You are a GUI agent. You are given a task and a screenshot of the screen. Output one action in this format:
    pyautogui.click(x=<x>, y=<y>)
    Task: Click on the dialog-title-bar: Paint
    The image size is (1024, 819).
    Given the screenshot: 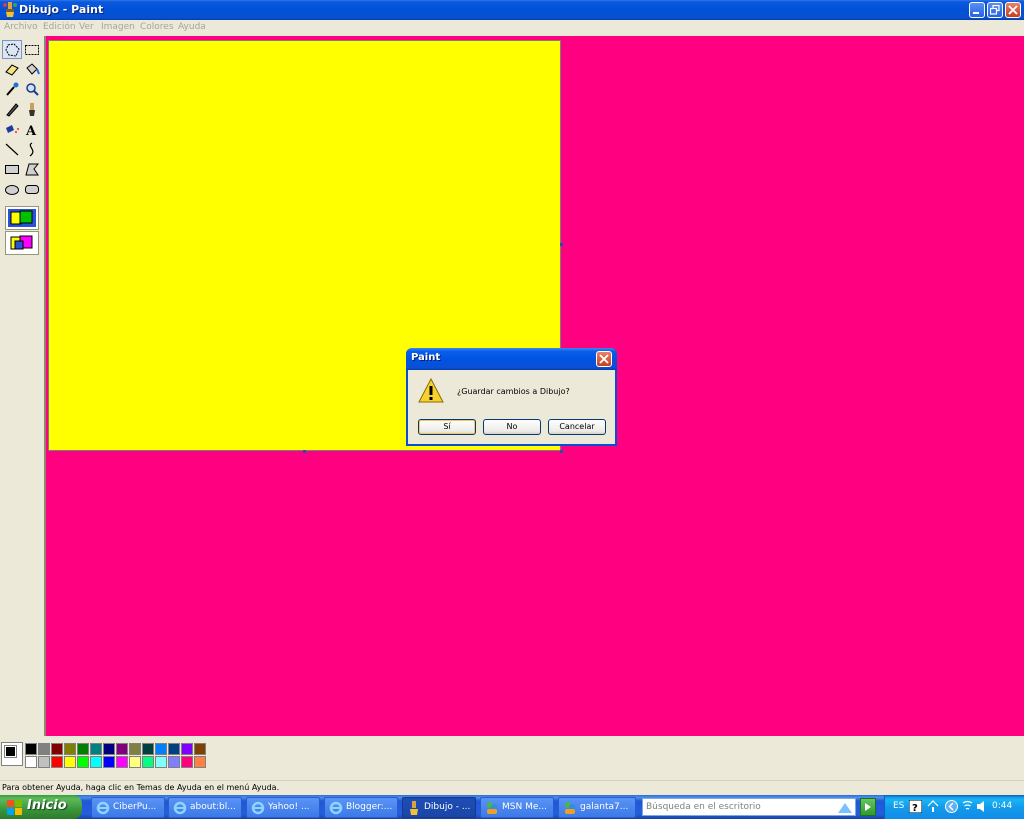 What is the action you would take?
    pyautogui.click(x=511, y=359)
    